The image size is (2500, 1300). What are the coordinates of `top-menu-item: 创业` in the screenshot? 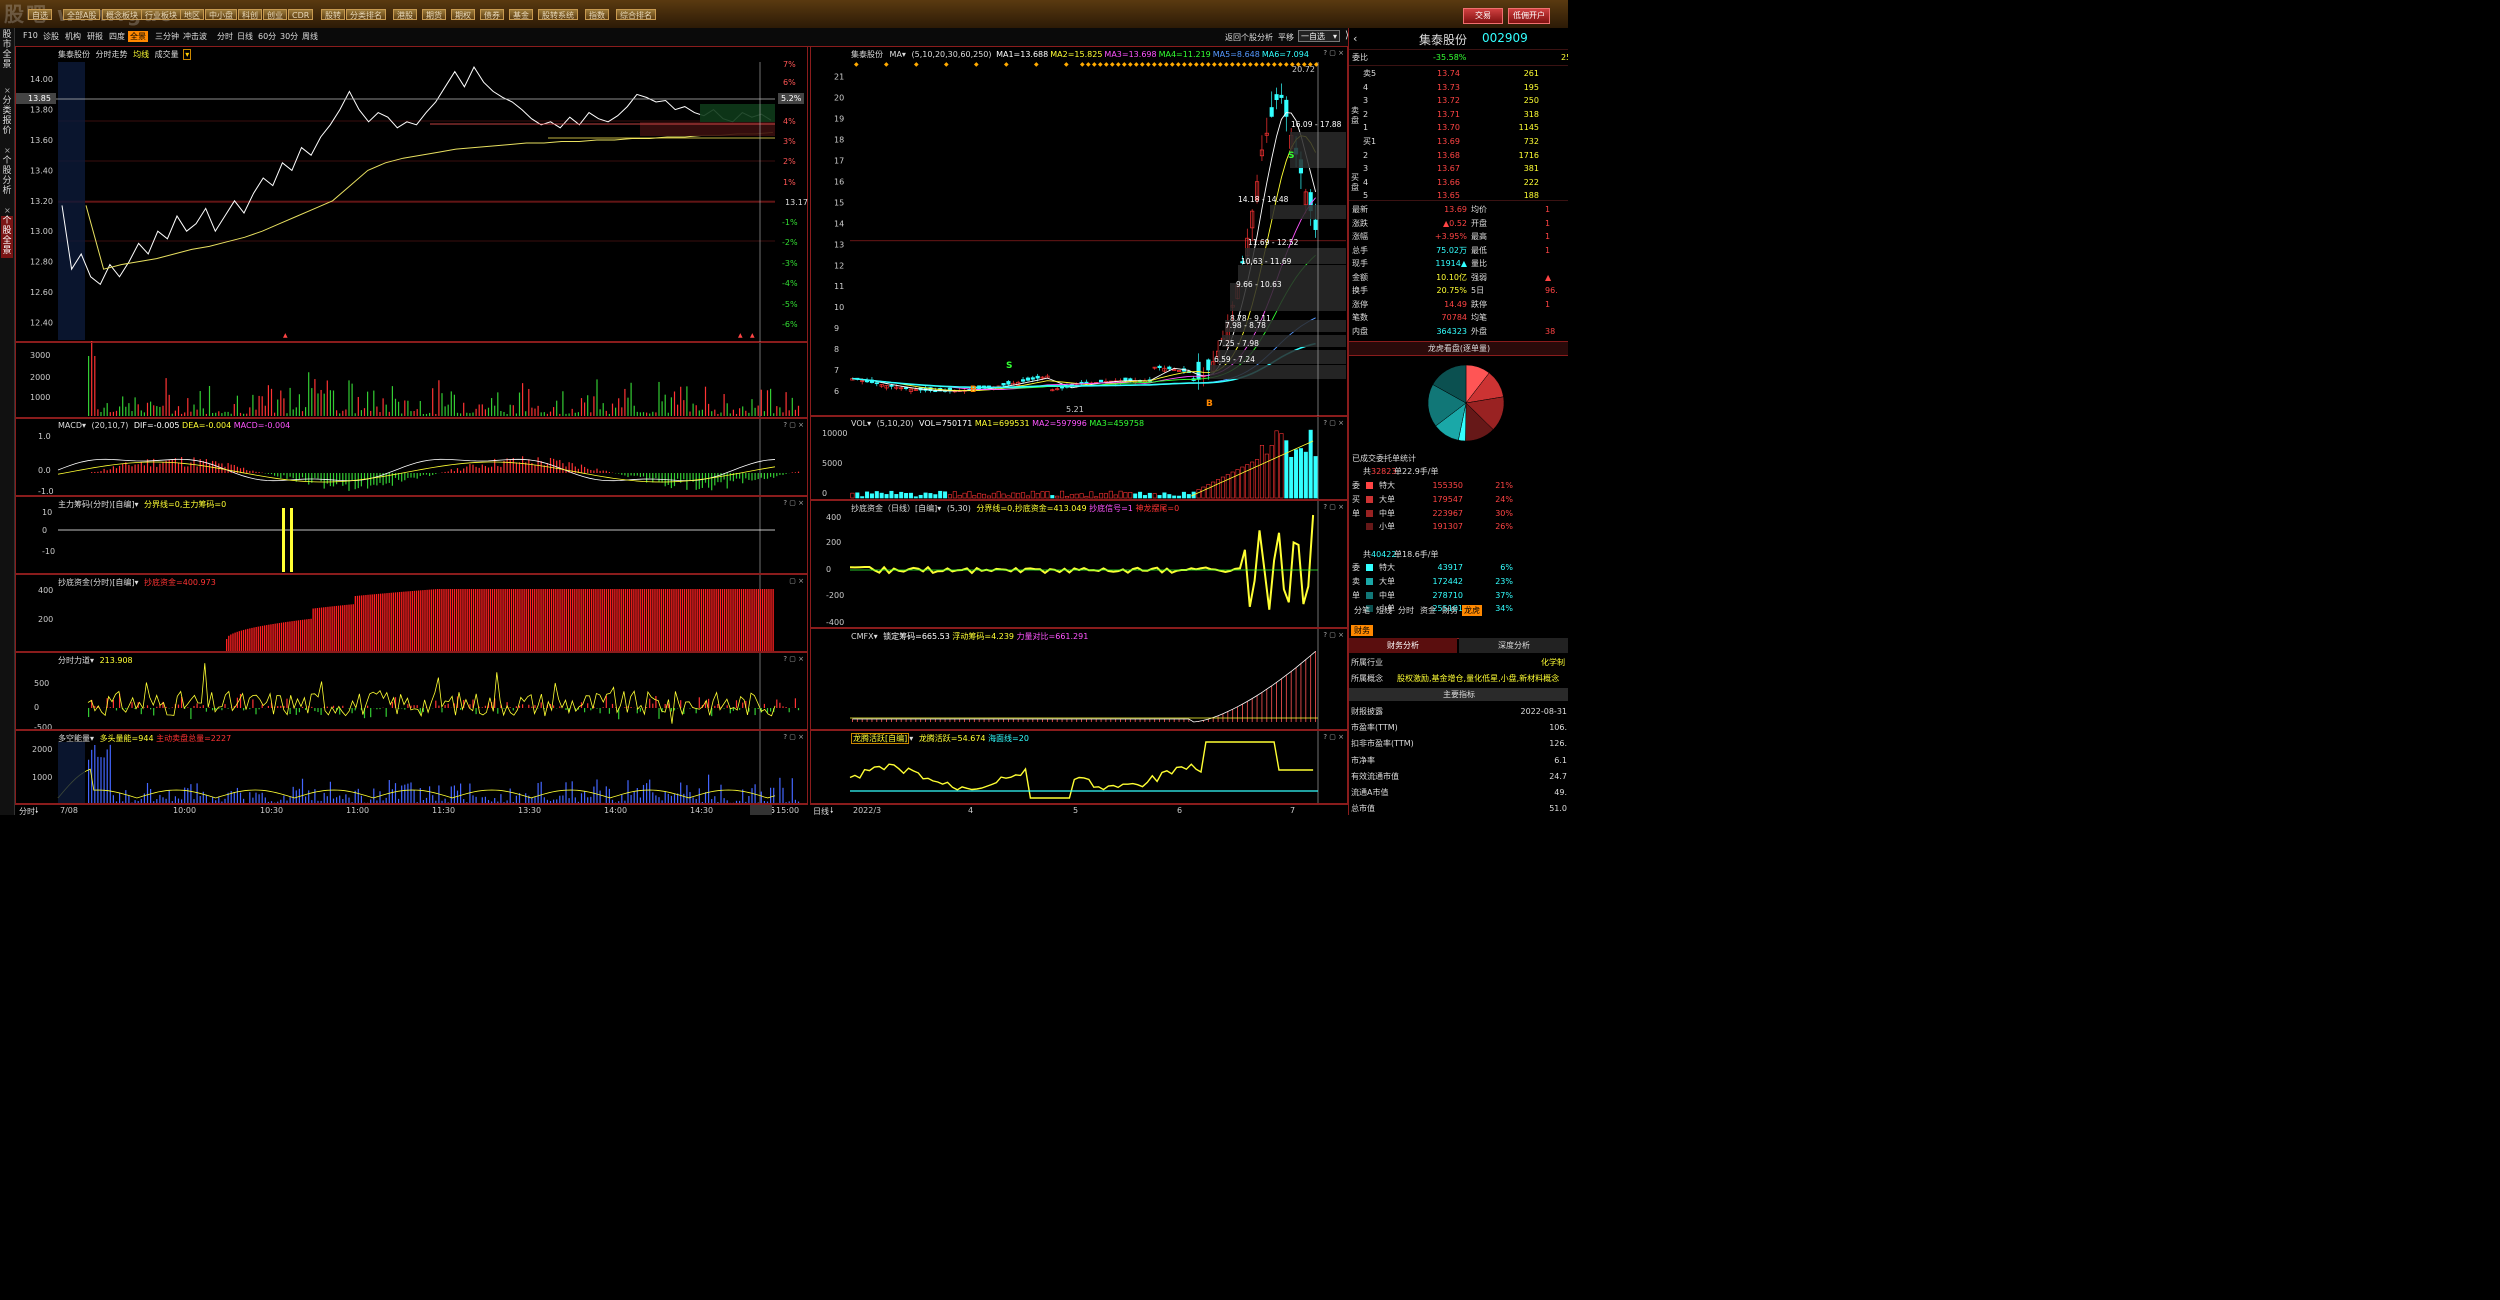 It's located at (275, 14).